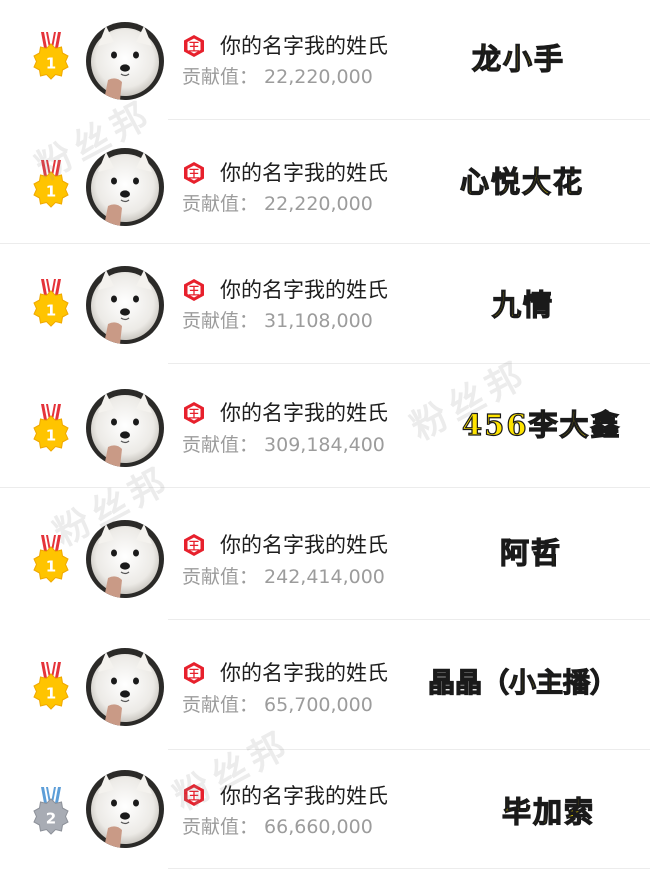  I want to click on list-item: 1 王 你的名字我的姓氏 贡献值： 31,108,000 九情, so click(325, 304).